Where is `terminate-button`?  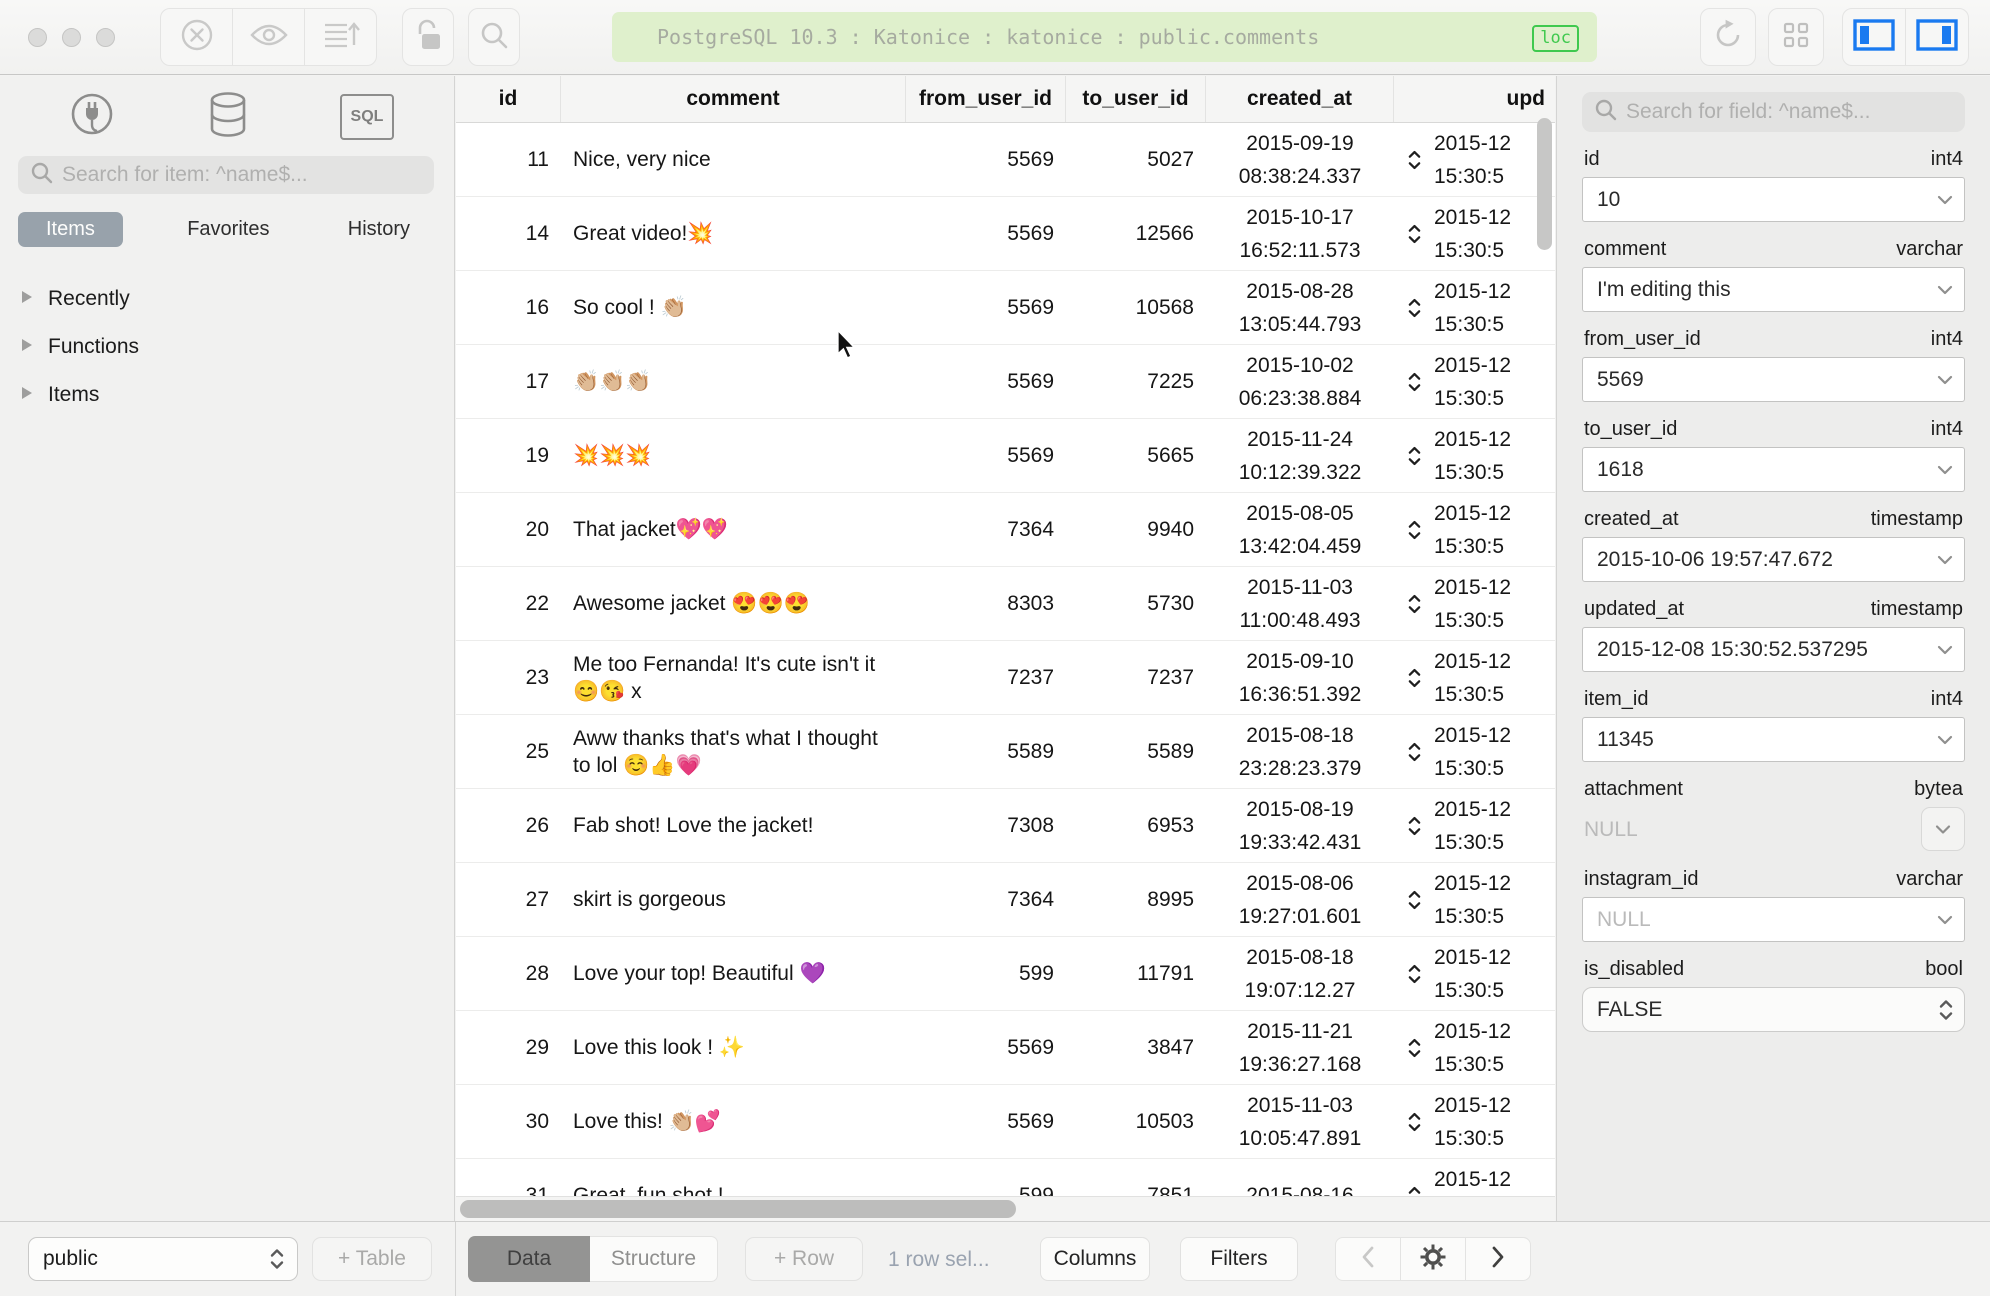 terminate-button is located at coordinates (196, 37).